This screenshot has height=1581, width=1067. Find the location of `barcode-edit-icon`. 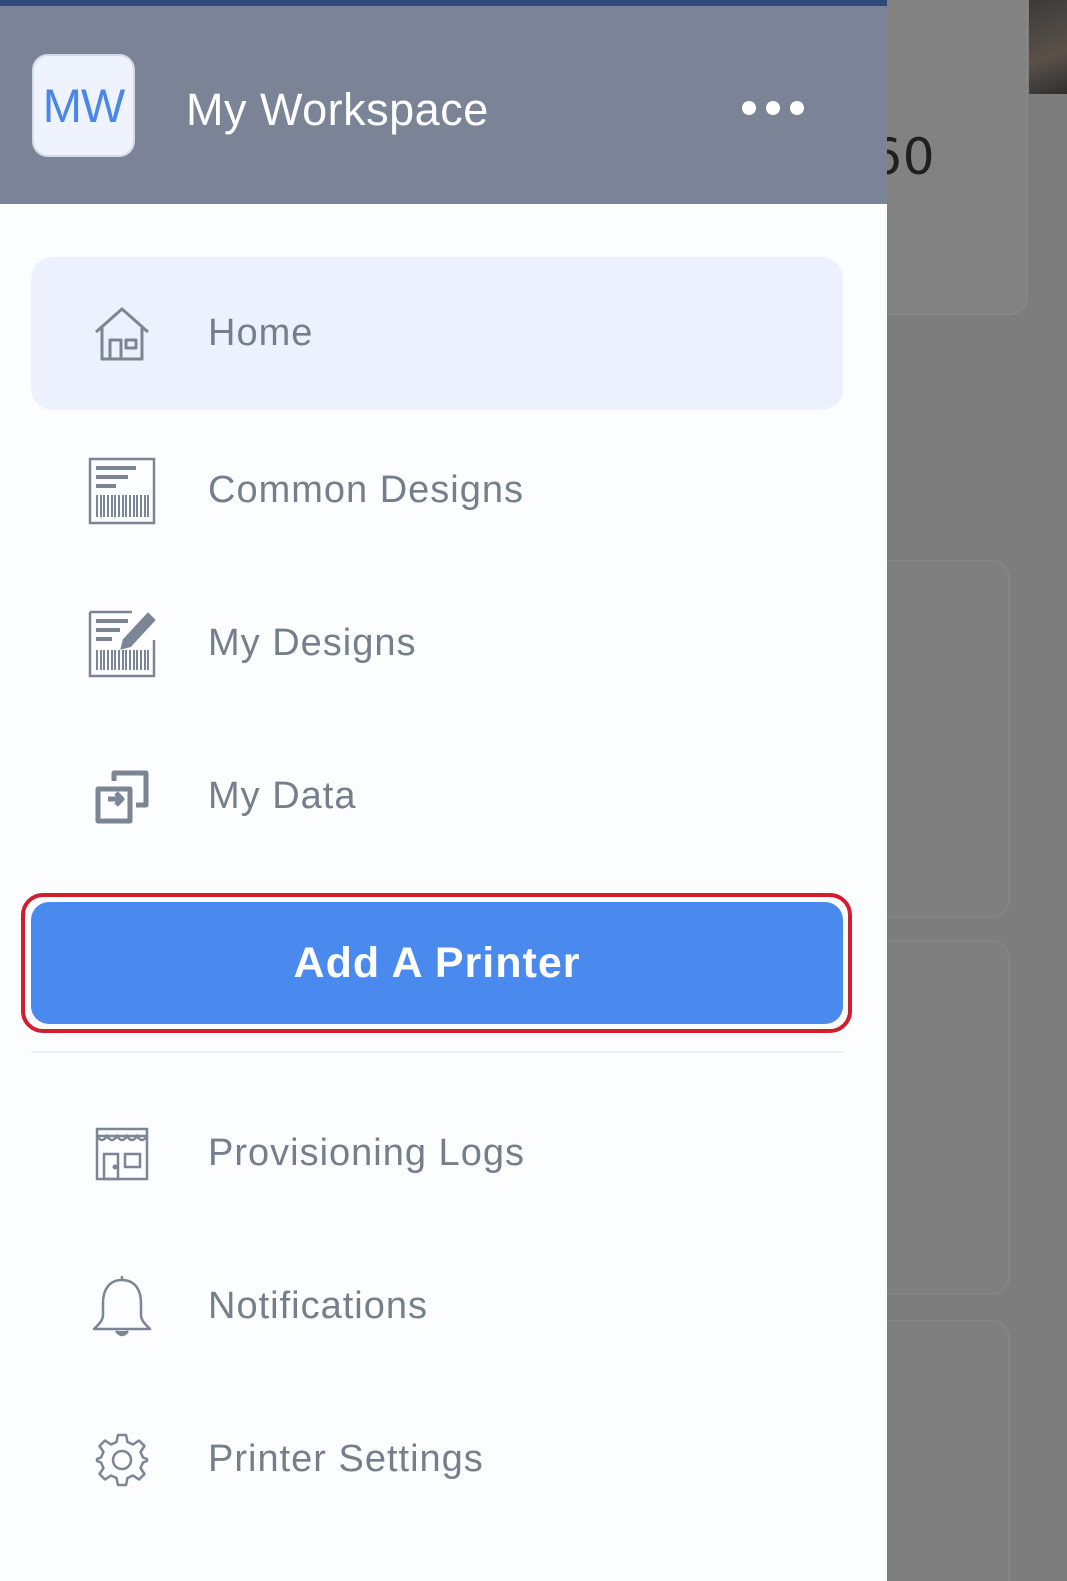

barcode-edit-icon is located at coordinates (122, 644).